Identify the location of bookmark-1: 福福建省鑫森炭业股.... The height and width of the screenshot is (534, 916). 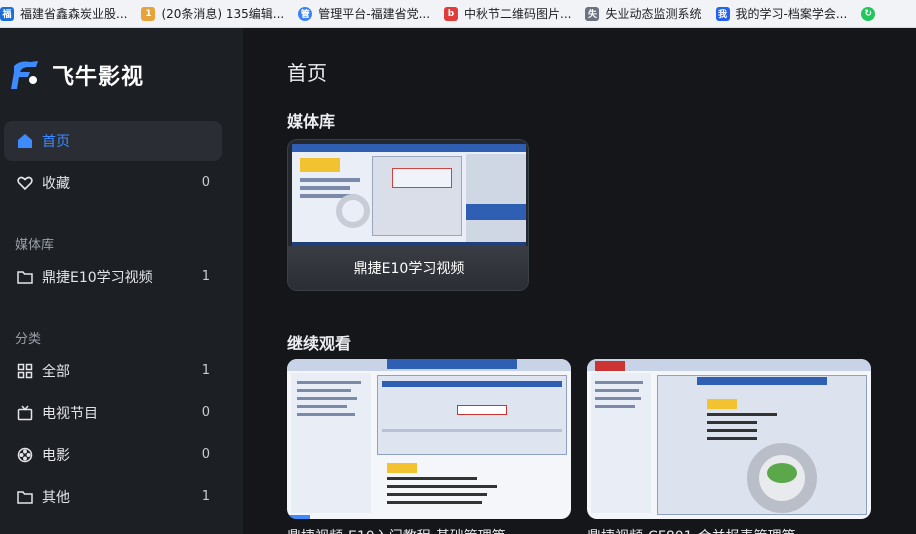
(67, 13).